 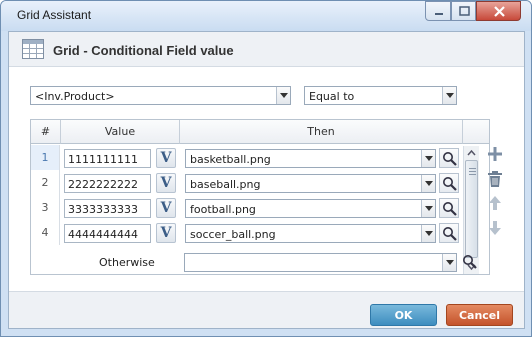 What do you see at coordinates (476, 132) in the screenshot?
I see `column-header-blank` at bounding box center [476, 132].